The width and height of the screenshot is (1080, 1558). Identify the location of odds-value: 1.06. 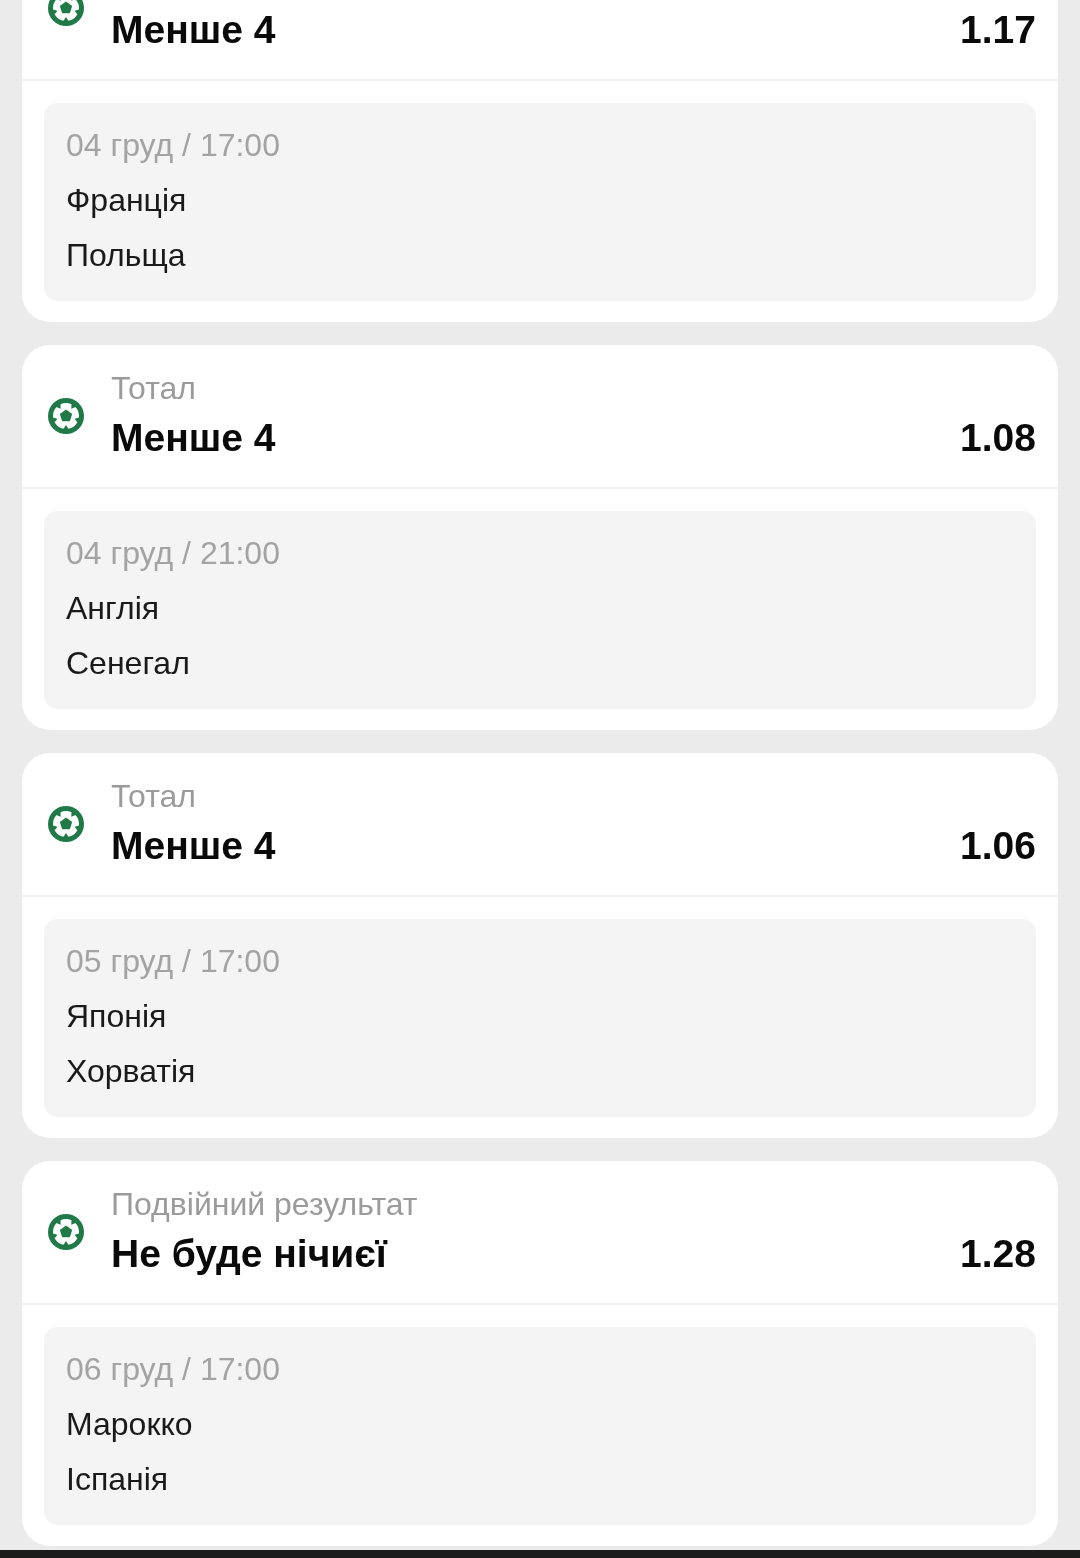
(998, 846).